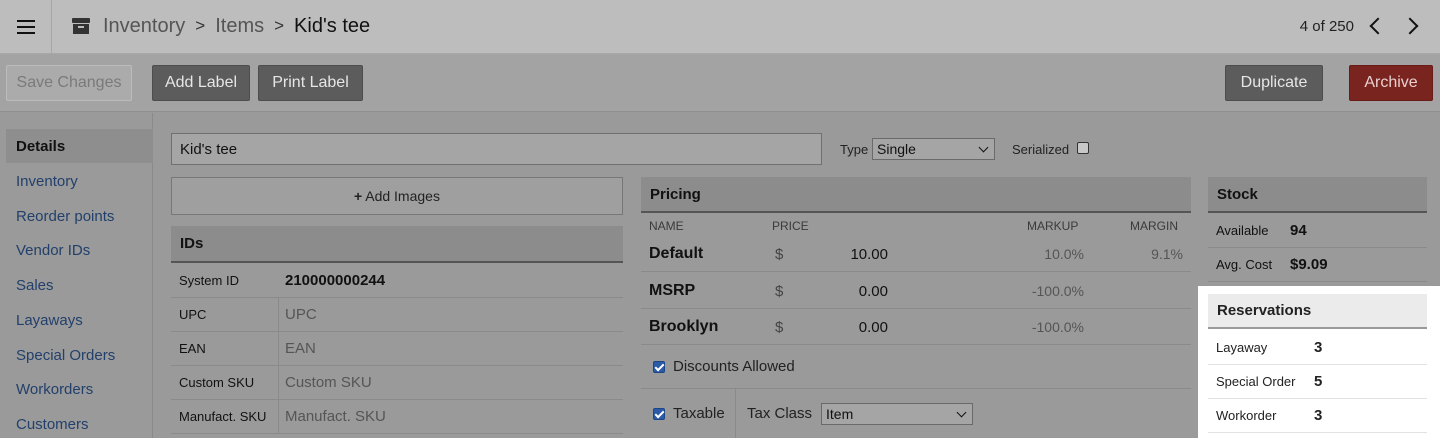 This screenshot has width=1440, height=438. I want to click on breadcrumb-items: Items, so click(239, 26).